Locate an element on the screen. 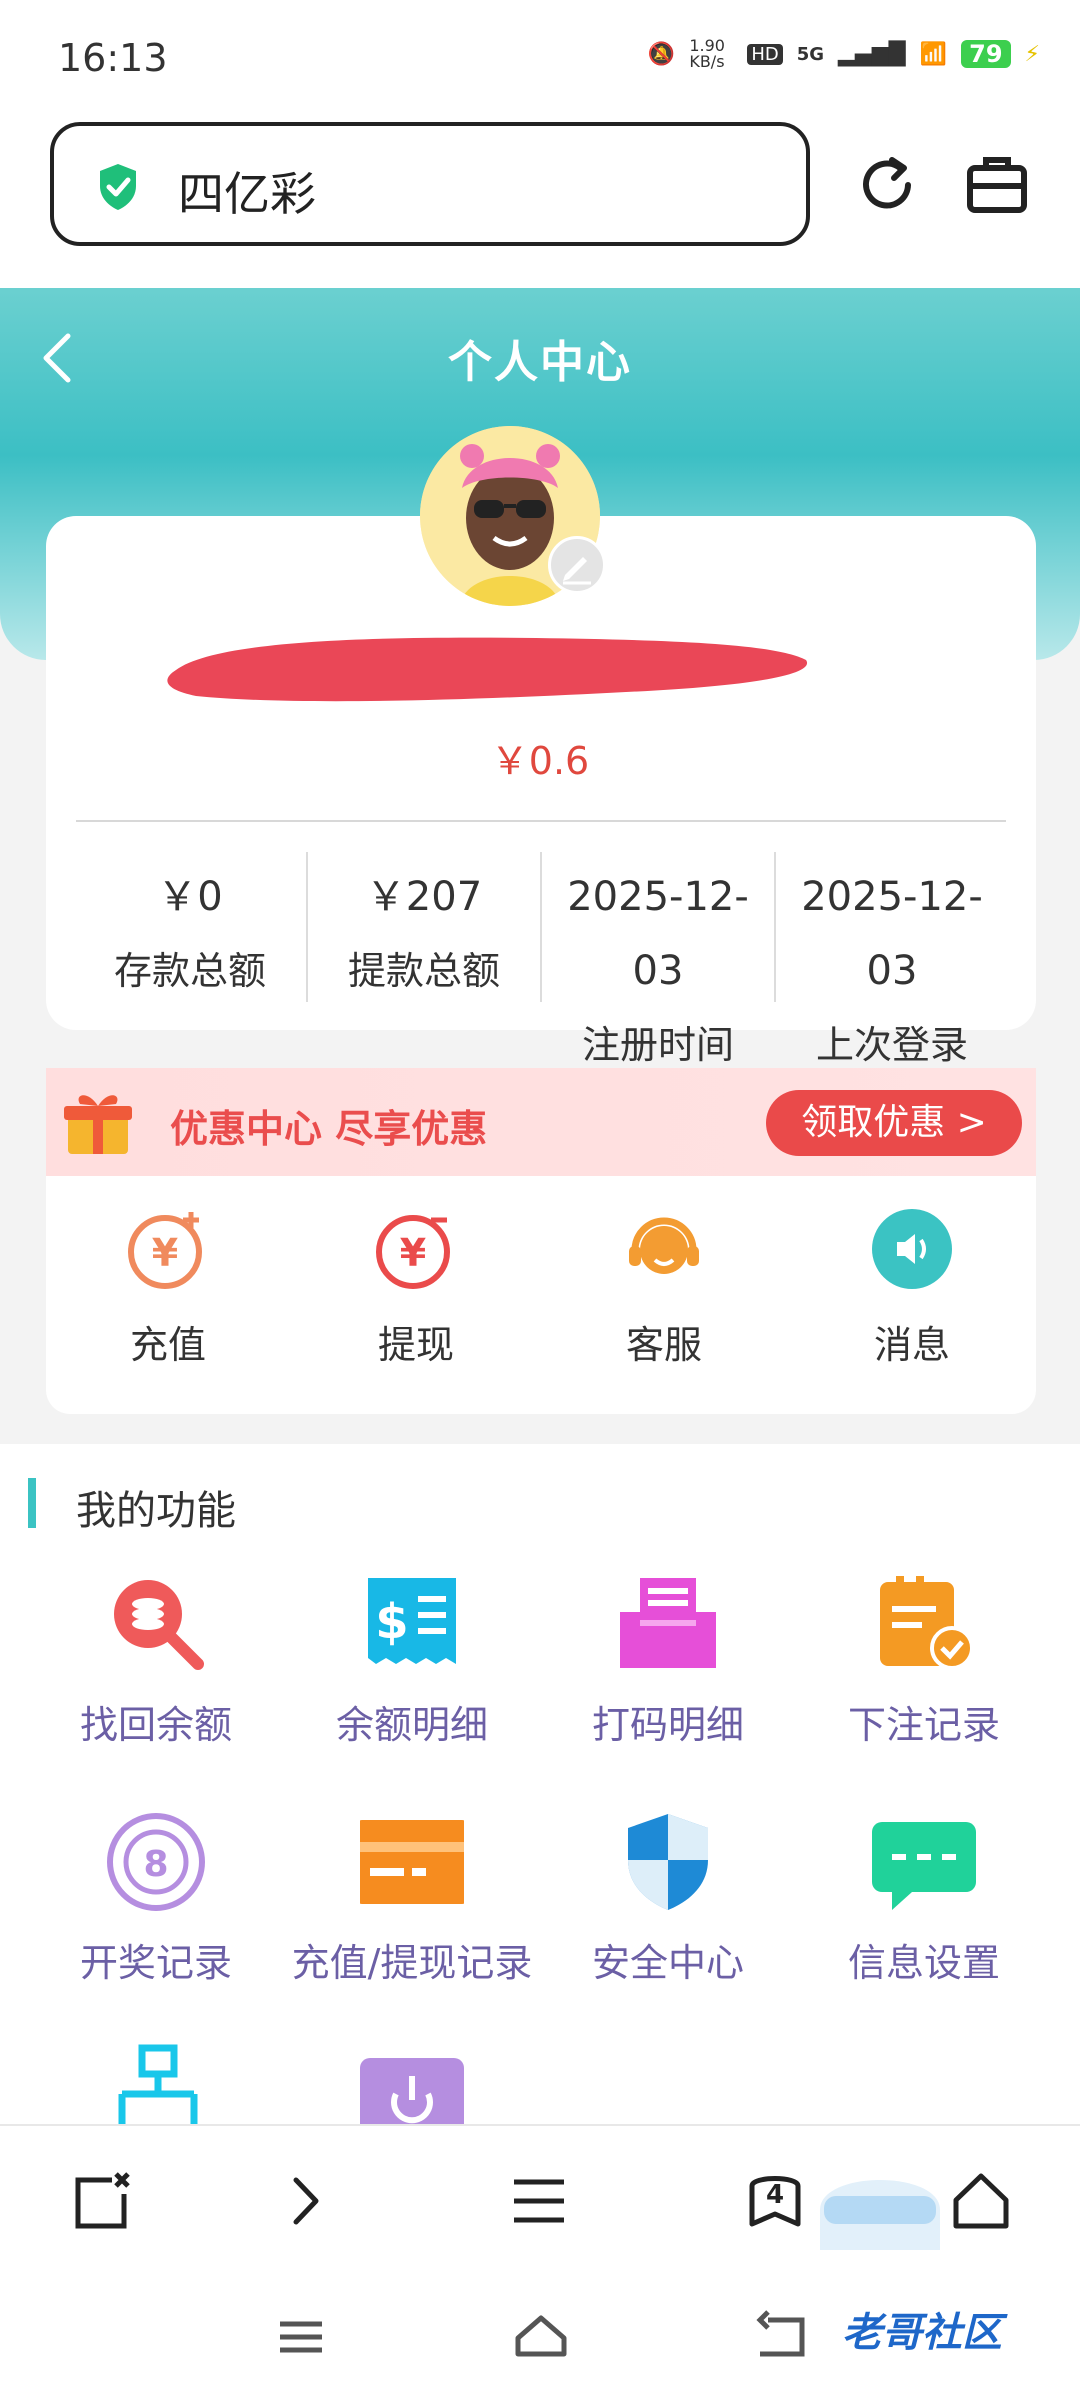 This screenshot has height=2400, width=1080. signal-label: 5G is located at coordinates (810, 54).